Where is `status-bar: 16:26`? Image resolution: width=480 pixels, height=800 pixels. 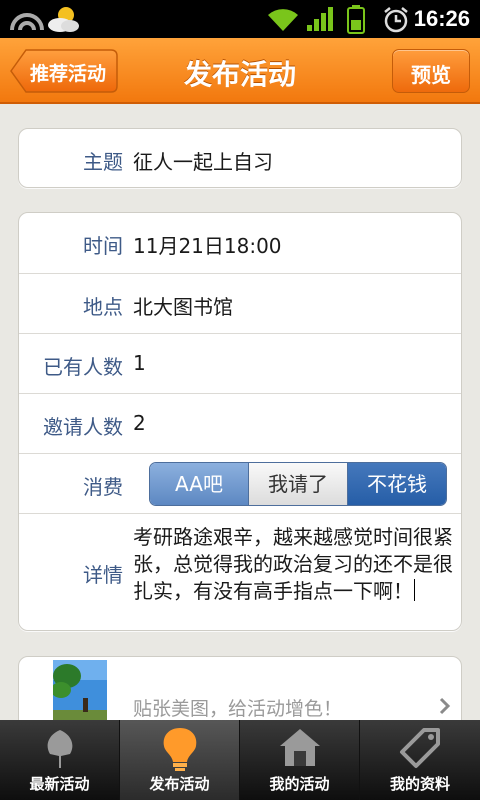 status-bar: 16:26 is located at coordinates (240, 19).